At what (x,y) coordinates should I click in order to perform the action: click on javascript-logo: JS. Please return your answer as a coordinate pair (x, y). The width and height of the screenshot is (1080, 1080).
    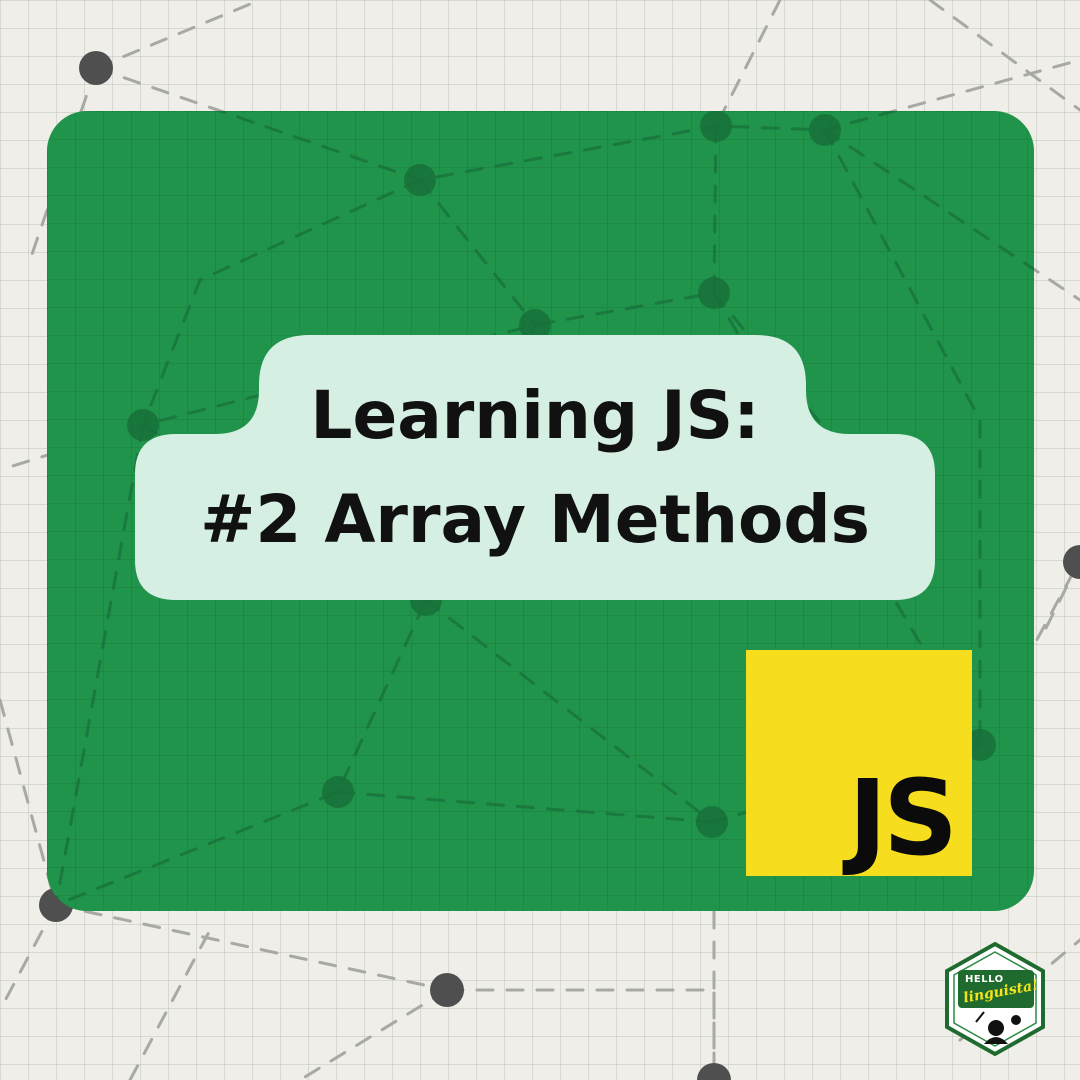
    Looking at the image, I should click on (859, 763).